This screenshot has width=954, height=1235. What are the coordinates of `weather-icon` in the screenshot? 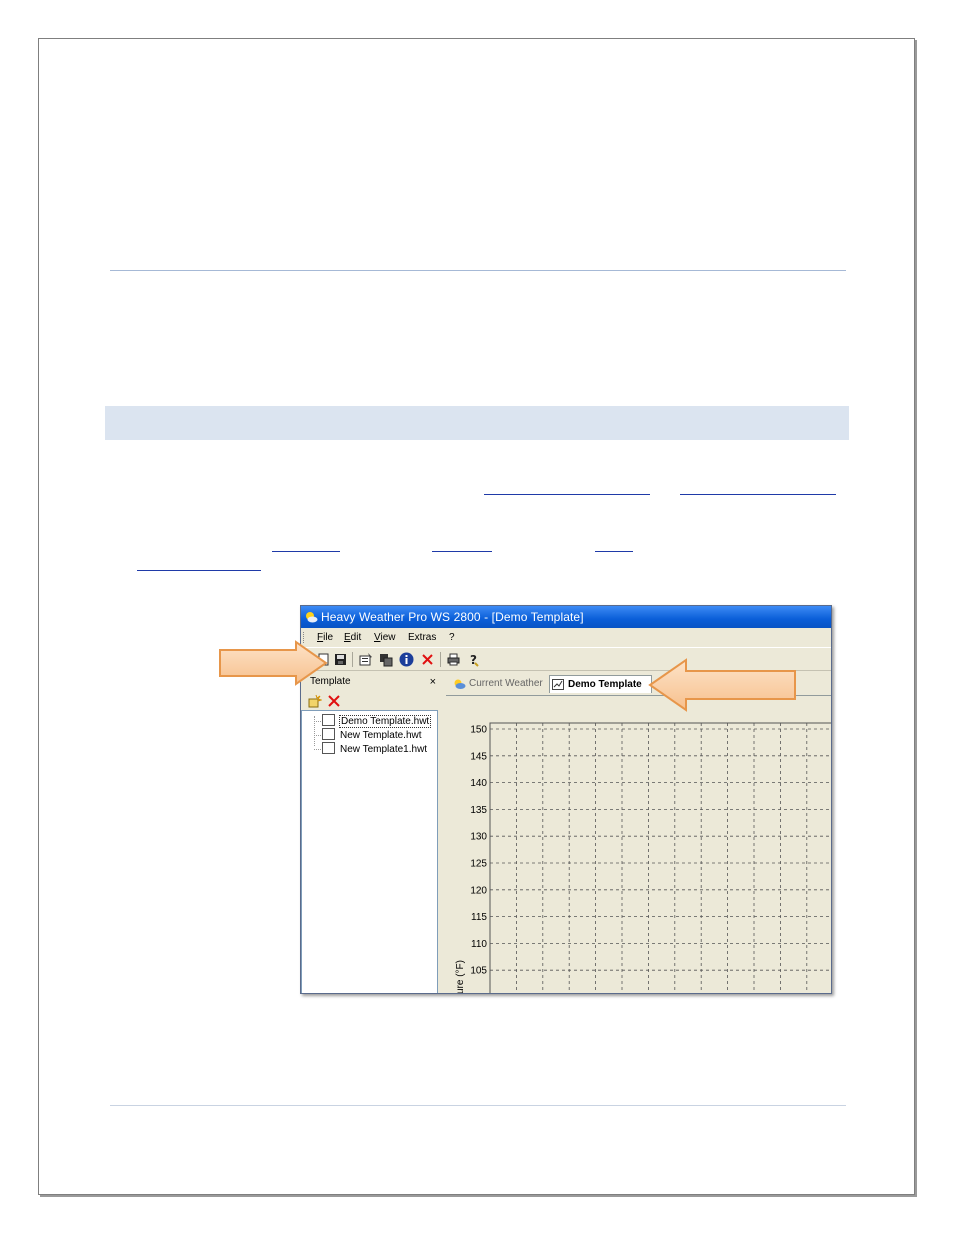 It's located at (460, 684).